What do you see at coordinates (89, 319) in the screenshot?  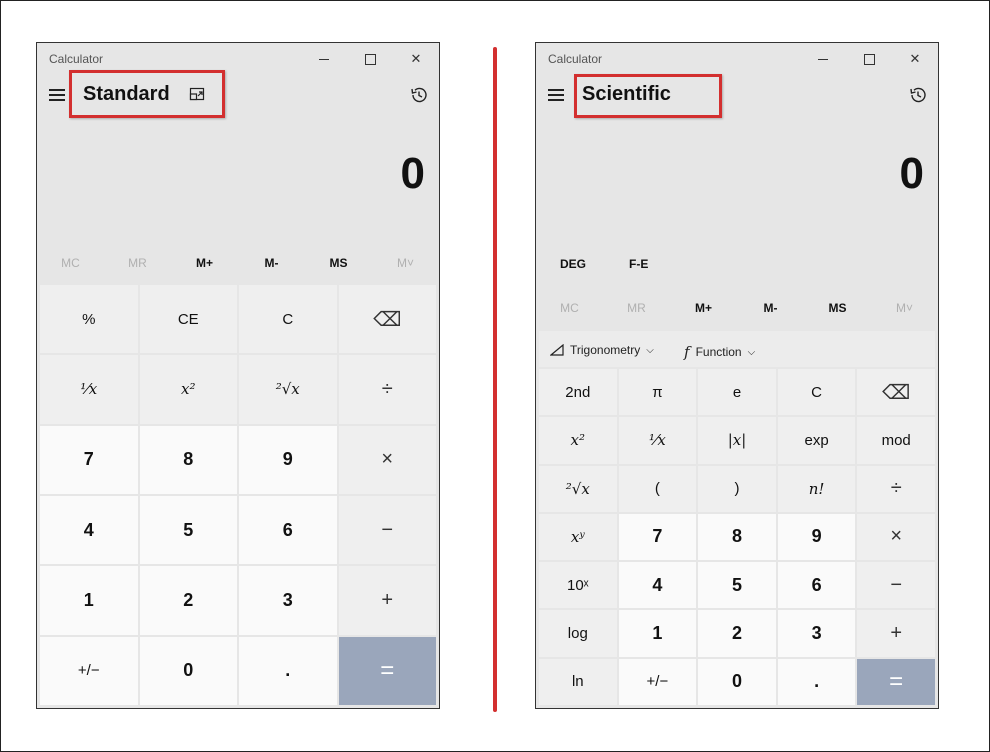 I see `percent-key: %` at bounding box center [89, 319].